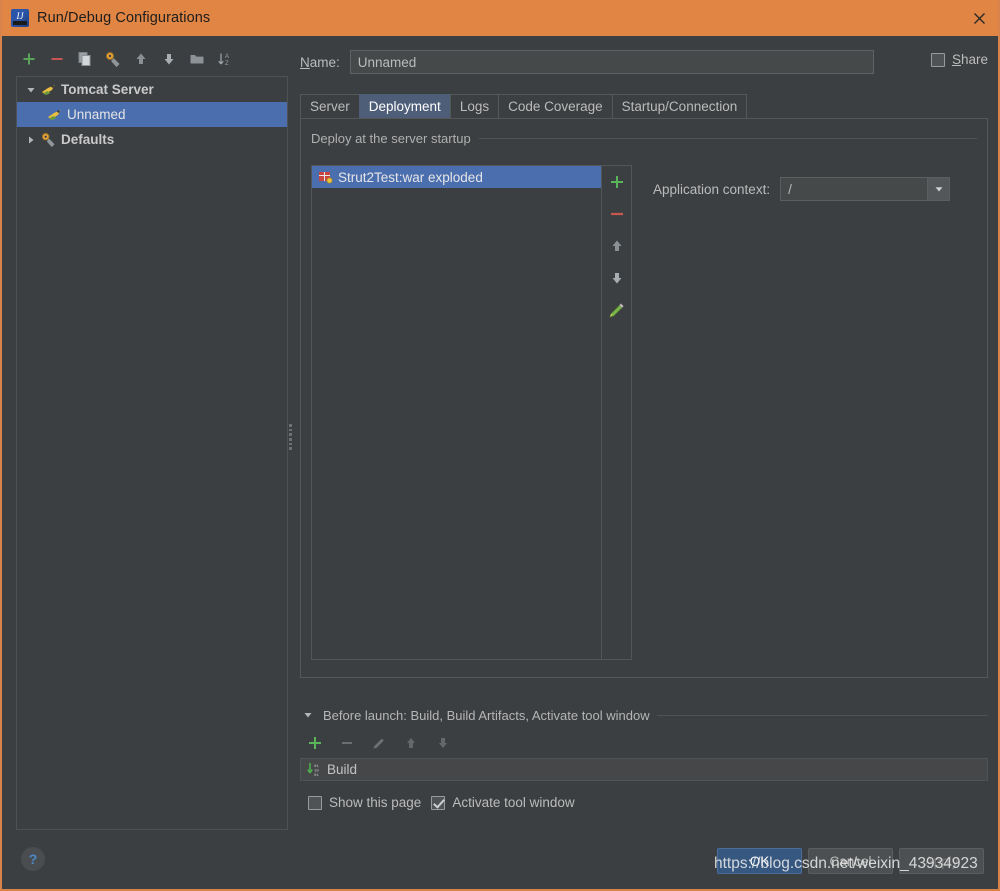 This screenshot has width=1000, height=891. I want to click on deploy-section-label: Deploy at the server startup, so click(391, 138).